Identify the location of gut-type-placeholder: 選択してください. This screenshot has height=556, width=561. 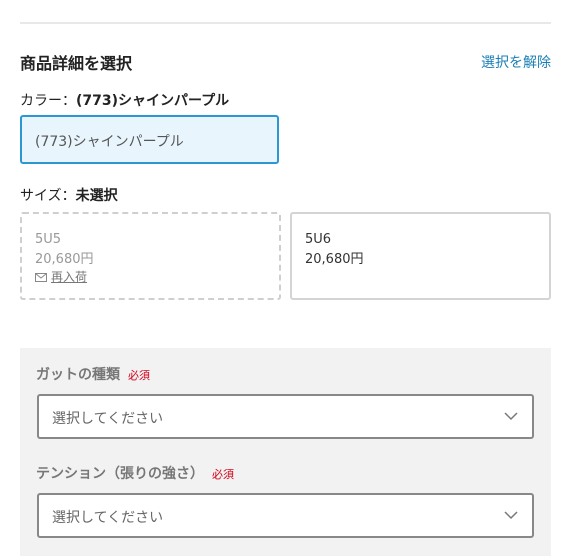
(108, 419).